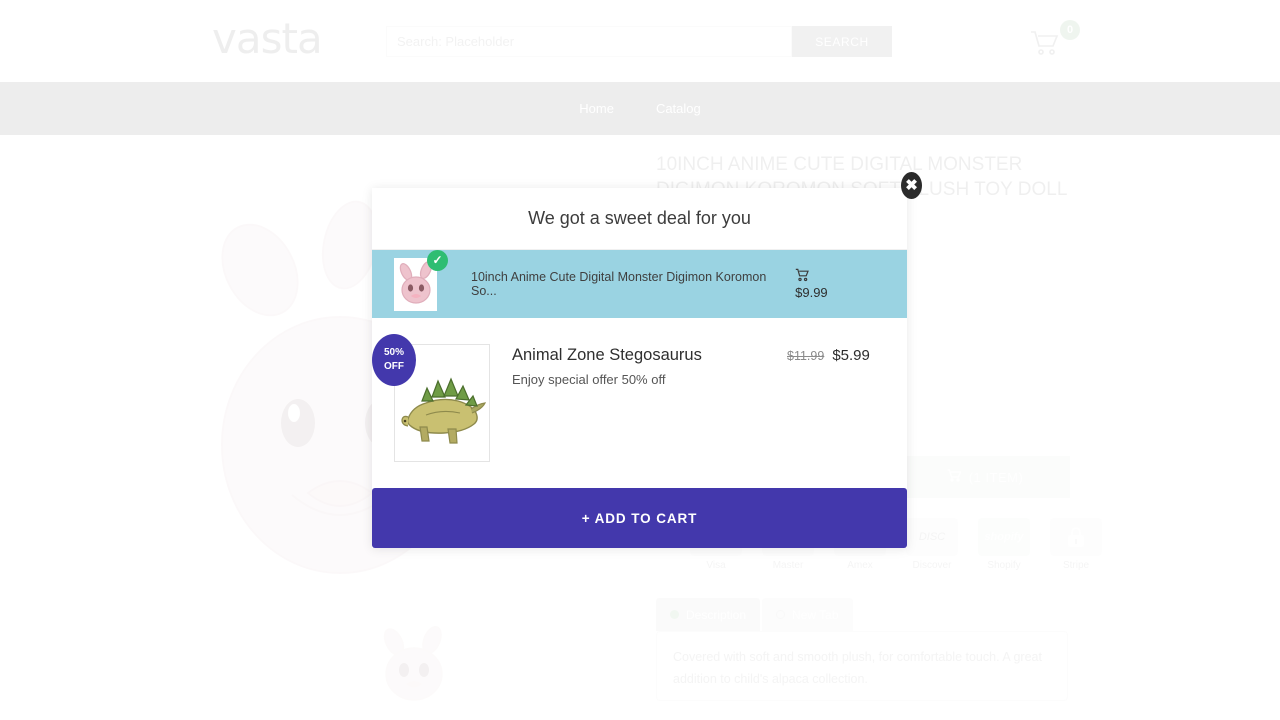 The height and width of the screenshot is (720, 1280). I want to click on offer-price-original: $11.99, so click(806, 356).